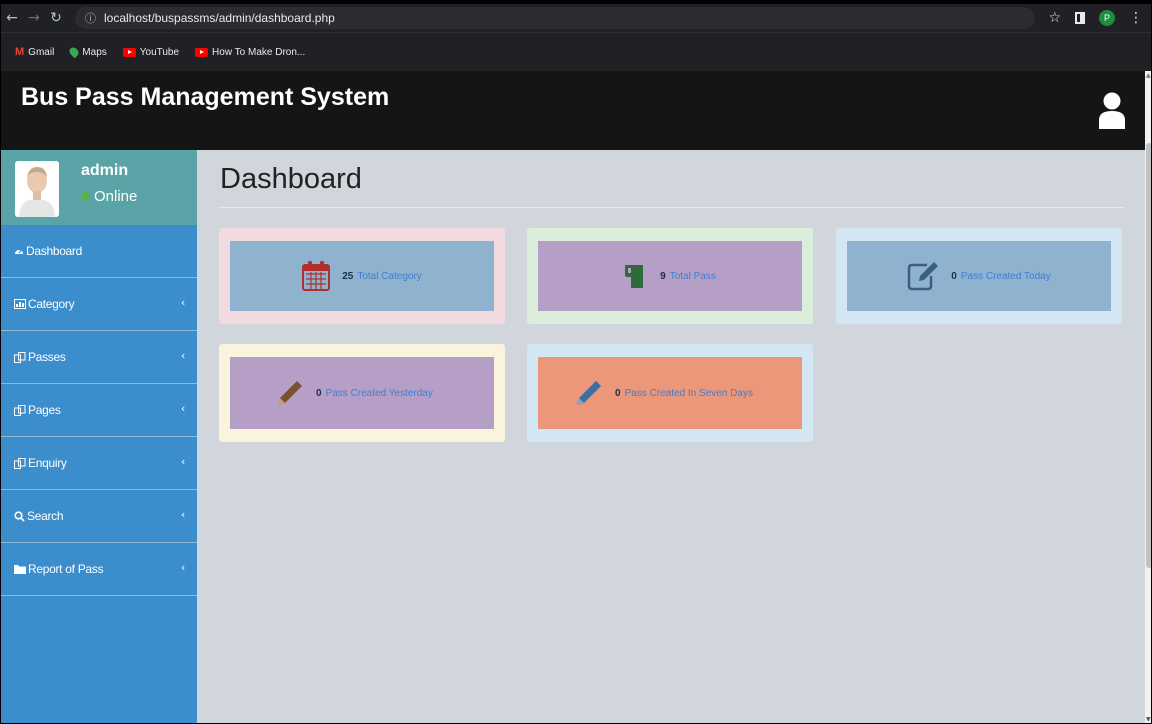 The image size is (1152, 724). What do you see at coordinates (573, 110) in the screenshot?
I see `app-header: Bus Pass Management System` at bounding box center [573, 110].